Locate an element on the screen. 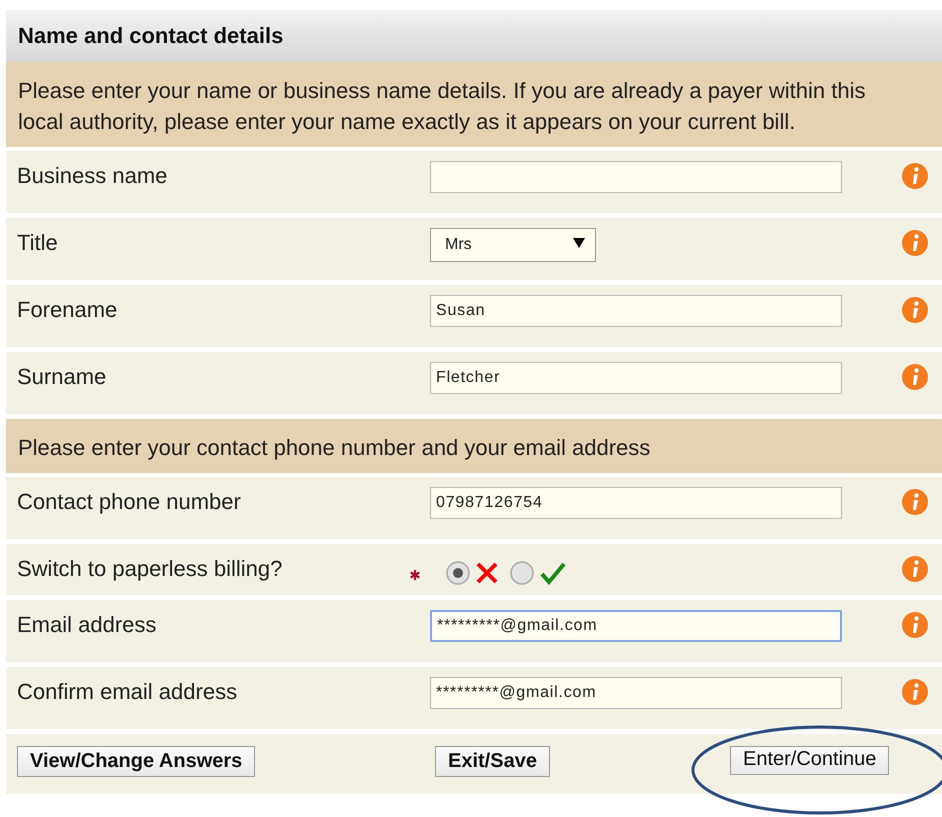  field-label: Business name is located at coordinates (92, 176).